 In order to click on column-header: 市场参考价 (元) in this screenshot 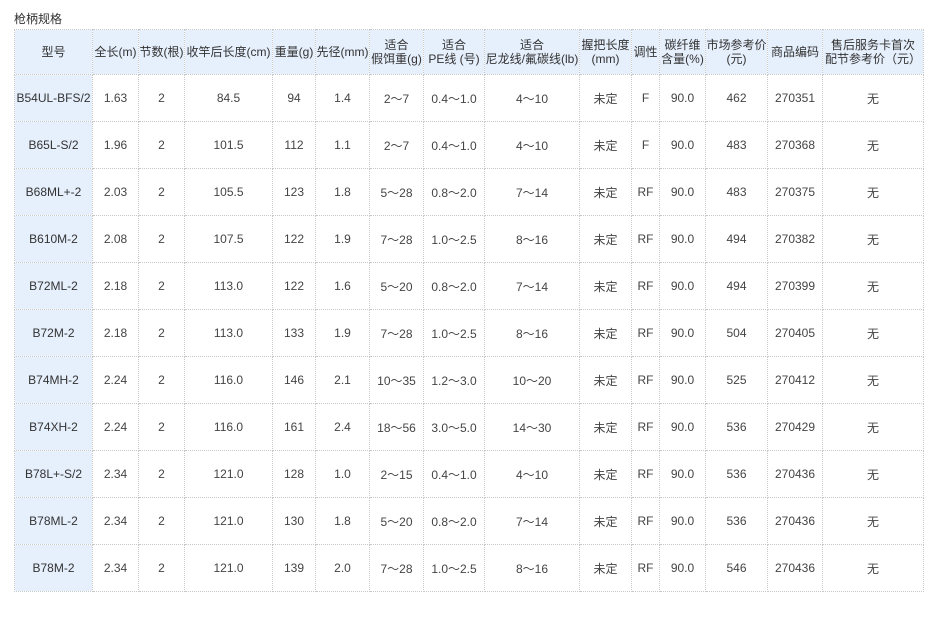, I will do `click(736, 52)`.